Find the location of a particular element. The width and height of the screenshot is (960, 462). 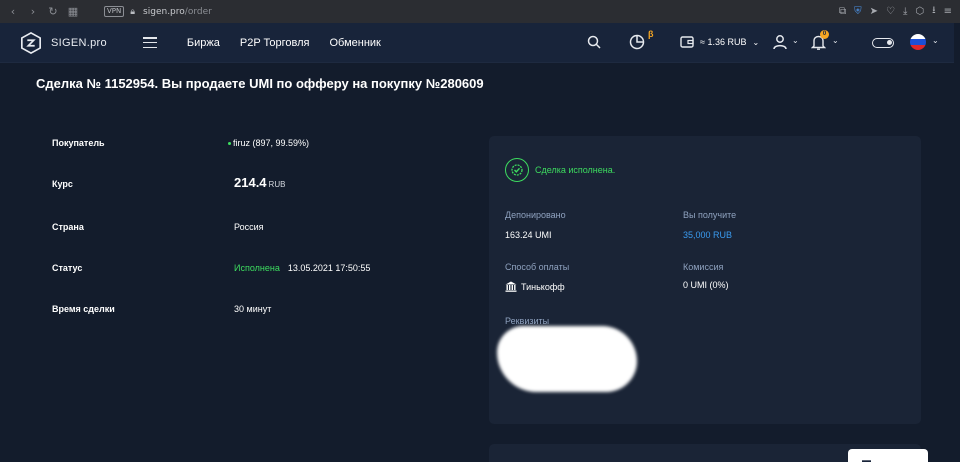

check-gear-icon is located at coordinates (517, 170).